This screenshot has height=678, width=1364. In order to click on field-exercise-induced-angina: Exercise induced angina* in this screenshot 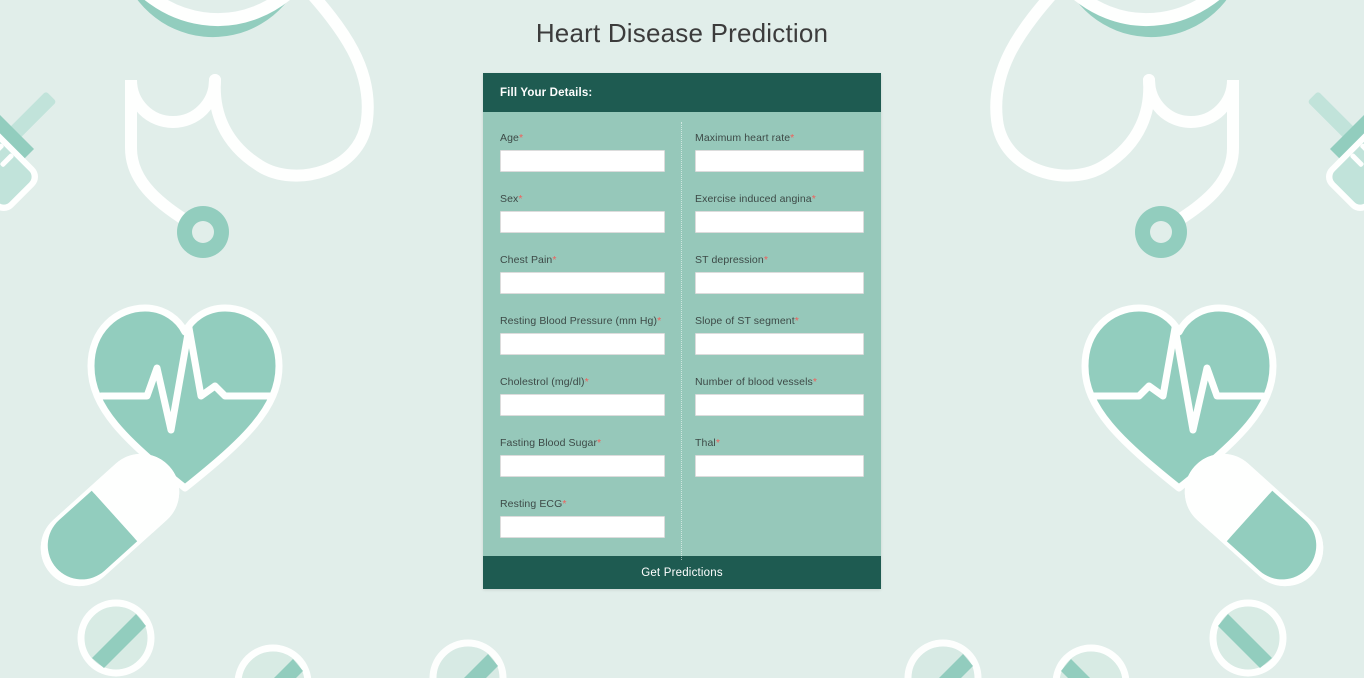, I will do `click(779, 213)`.